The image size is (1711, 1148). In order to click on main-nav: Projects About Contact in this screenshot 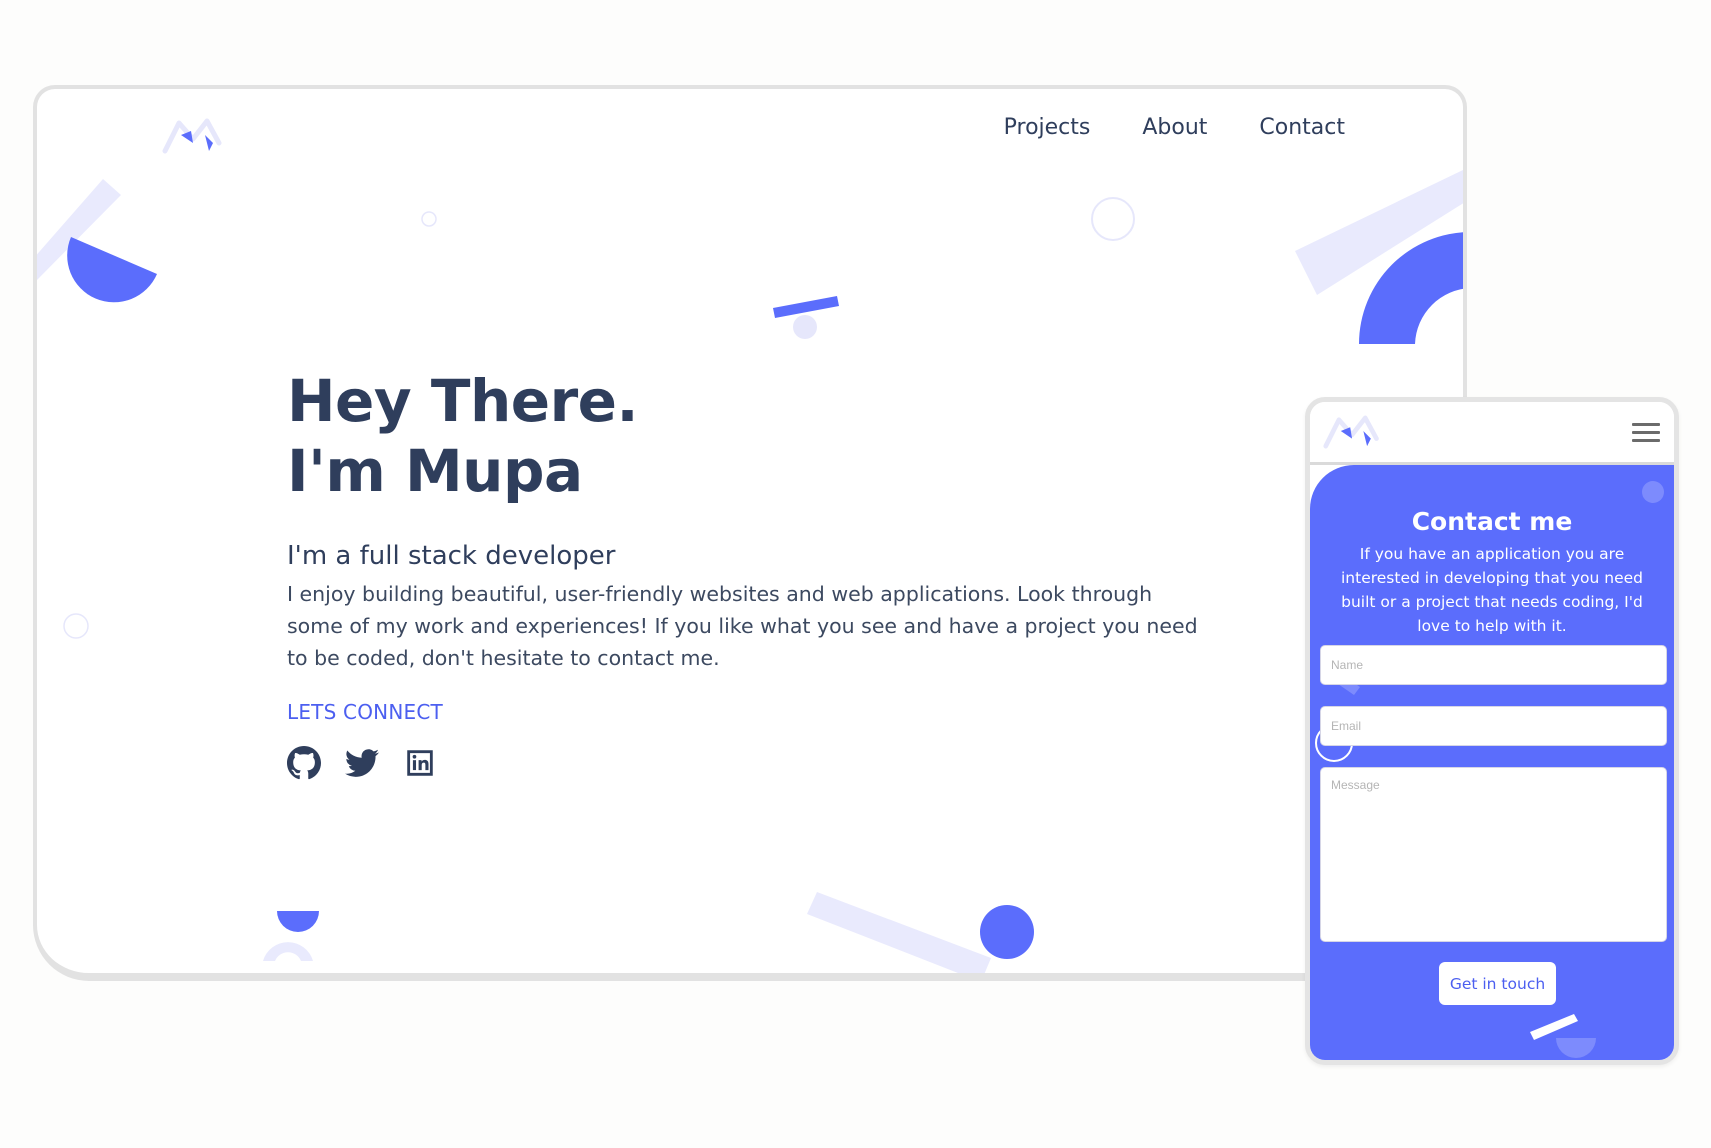, I will do `click(1174, 127)`.